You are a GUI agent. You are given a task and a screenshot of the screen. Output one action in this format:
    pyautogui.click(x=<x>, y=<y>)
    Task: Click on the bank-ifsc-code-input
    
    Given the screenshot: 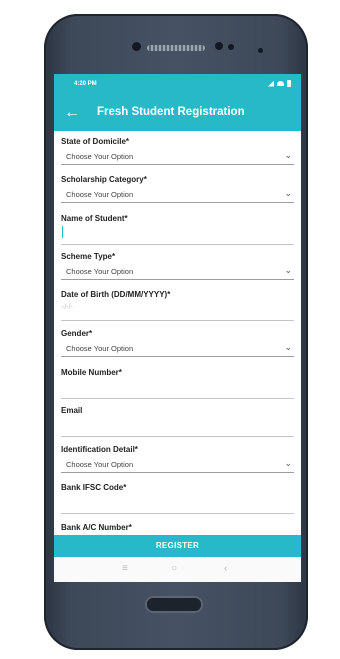 What is the action you would take?
    pyautogui.click(x=177, y=504)
    